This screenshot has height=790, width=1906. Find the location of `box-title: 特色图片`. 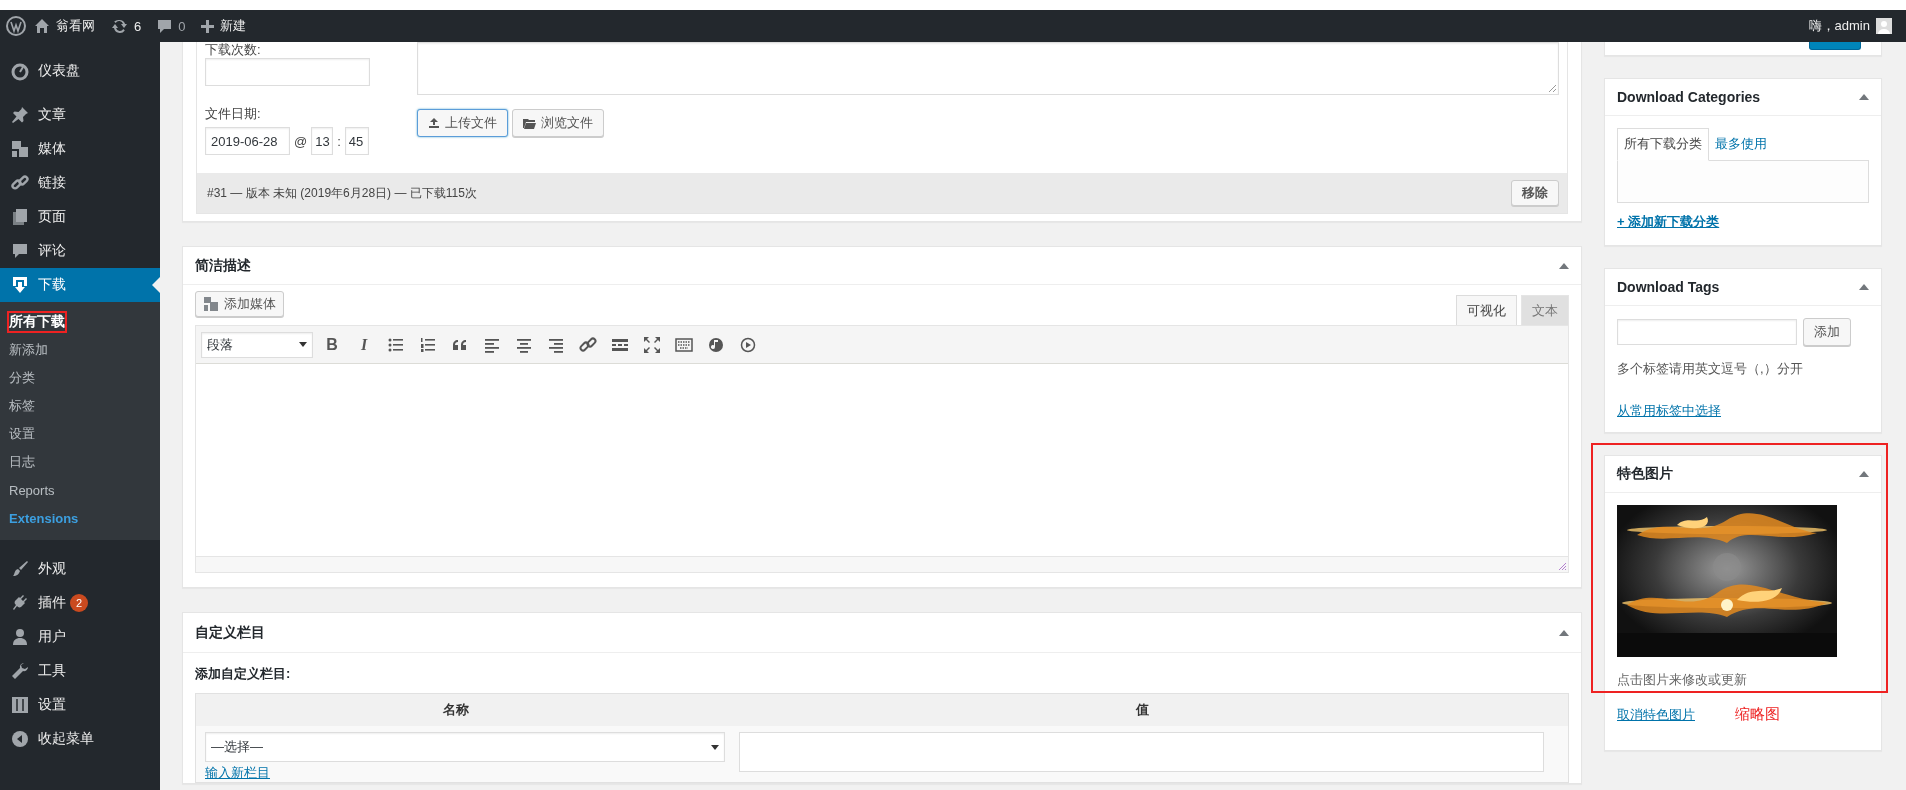

box-title: 特色图片 is located at coordinates (1645, 474).